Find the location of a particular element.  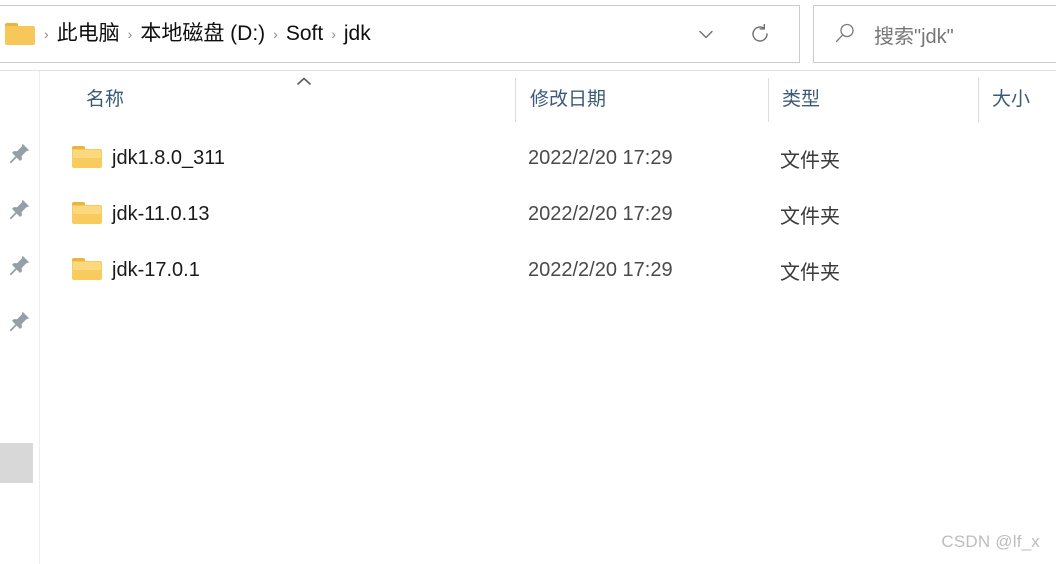

file-name-label: jdk-17.0.1 is located at coordinates (156, 269).